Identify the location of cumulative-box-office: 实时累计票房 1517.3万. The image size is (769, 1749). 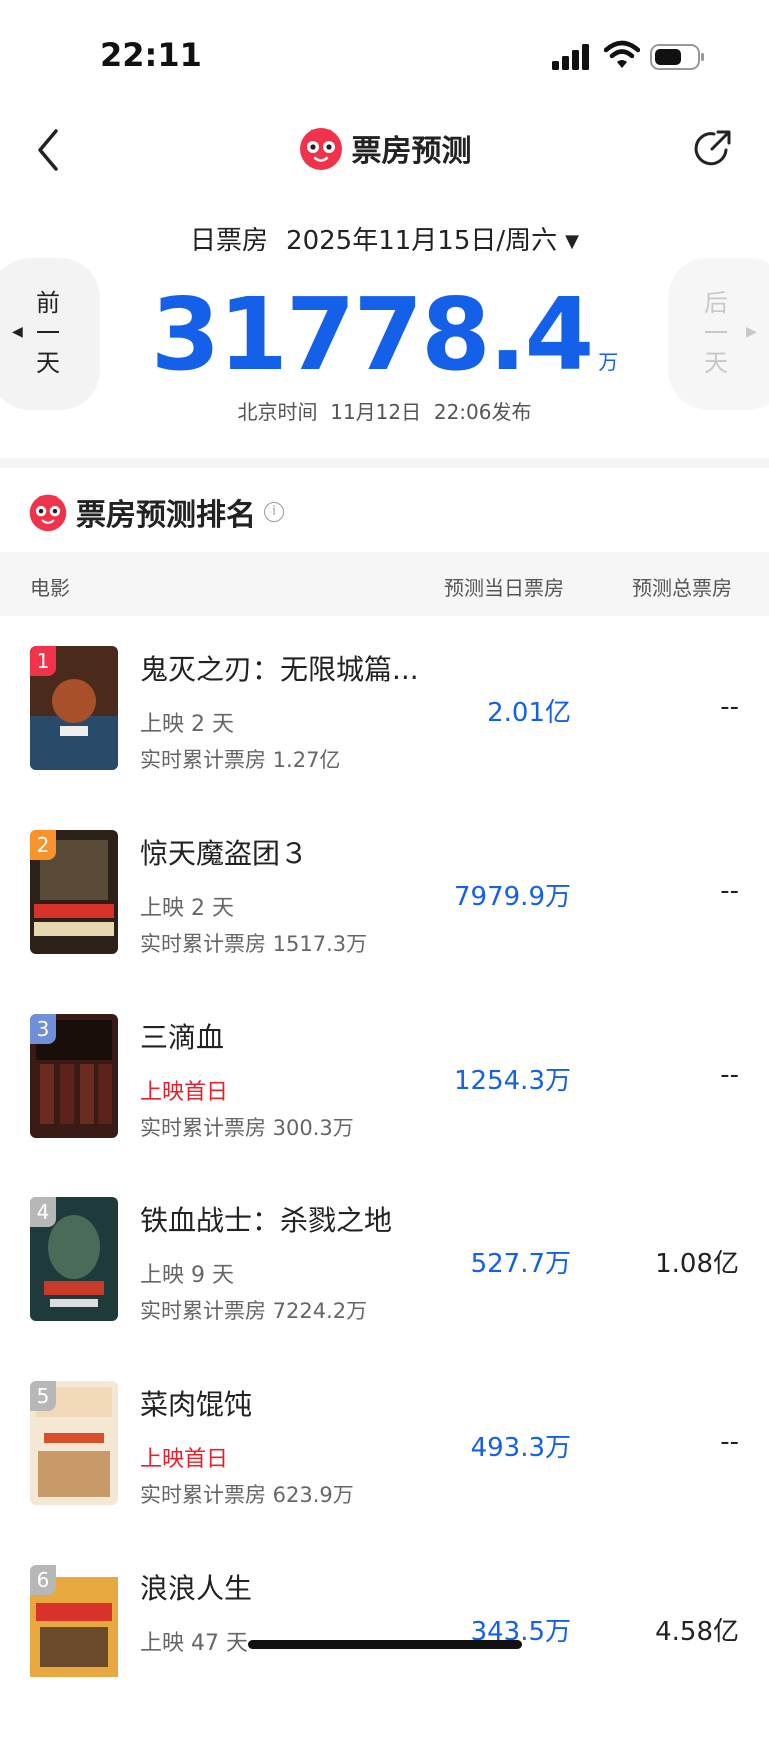
(254, 944).